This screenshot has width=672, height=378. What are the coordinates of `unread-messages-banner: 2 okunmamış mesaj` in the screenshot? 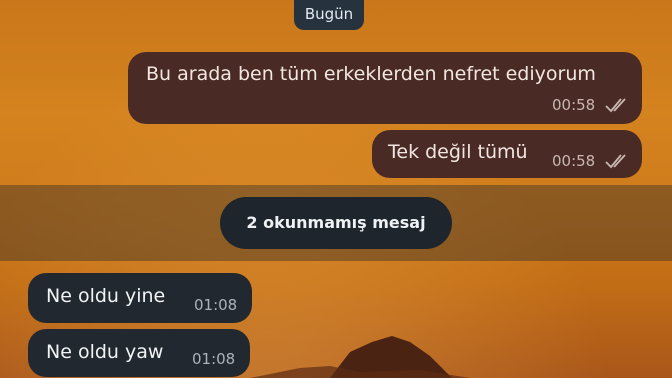 It's located at (336, 223).